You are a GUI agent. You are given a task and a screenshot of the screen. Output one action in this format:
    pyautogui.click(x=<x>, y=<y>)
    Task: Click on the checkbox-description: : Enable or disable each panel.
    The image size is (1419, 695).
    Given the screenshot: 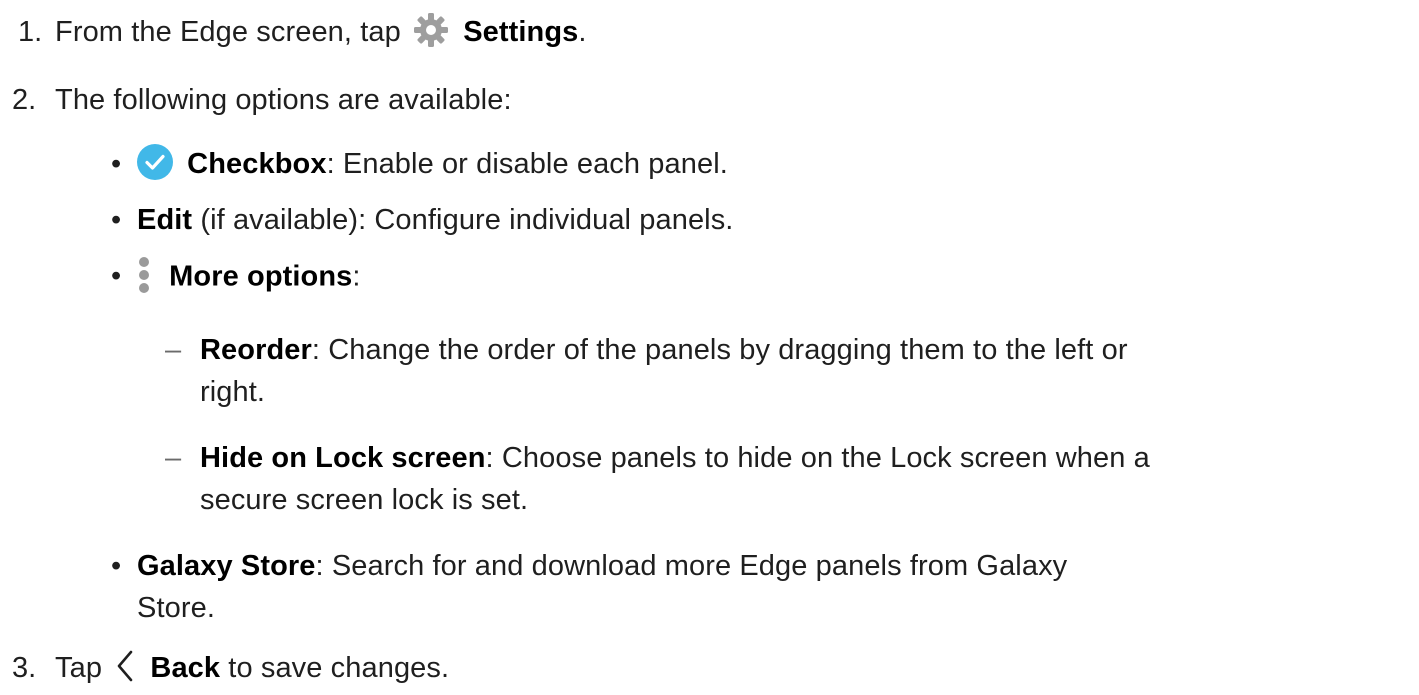 What is the action you would take?
    pyautogui.click(x=527, y=164)
    